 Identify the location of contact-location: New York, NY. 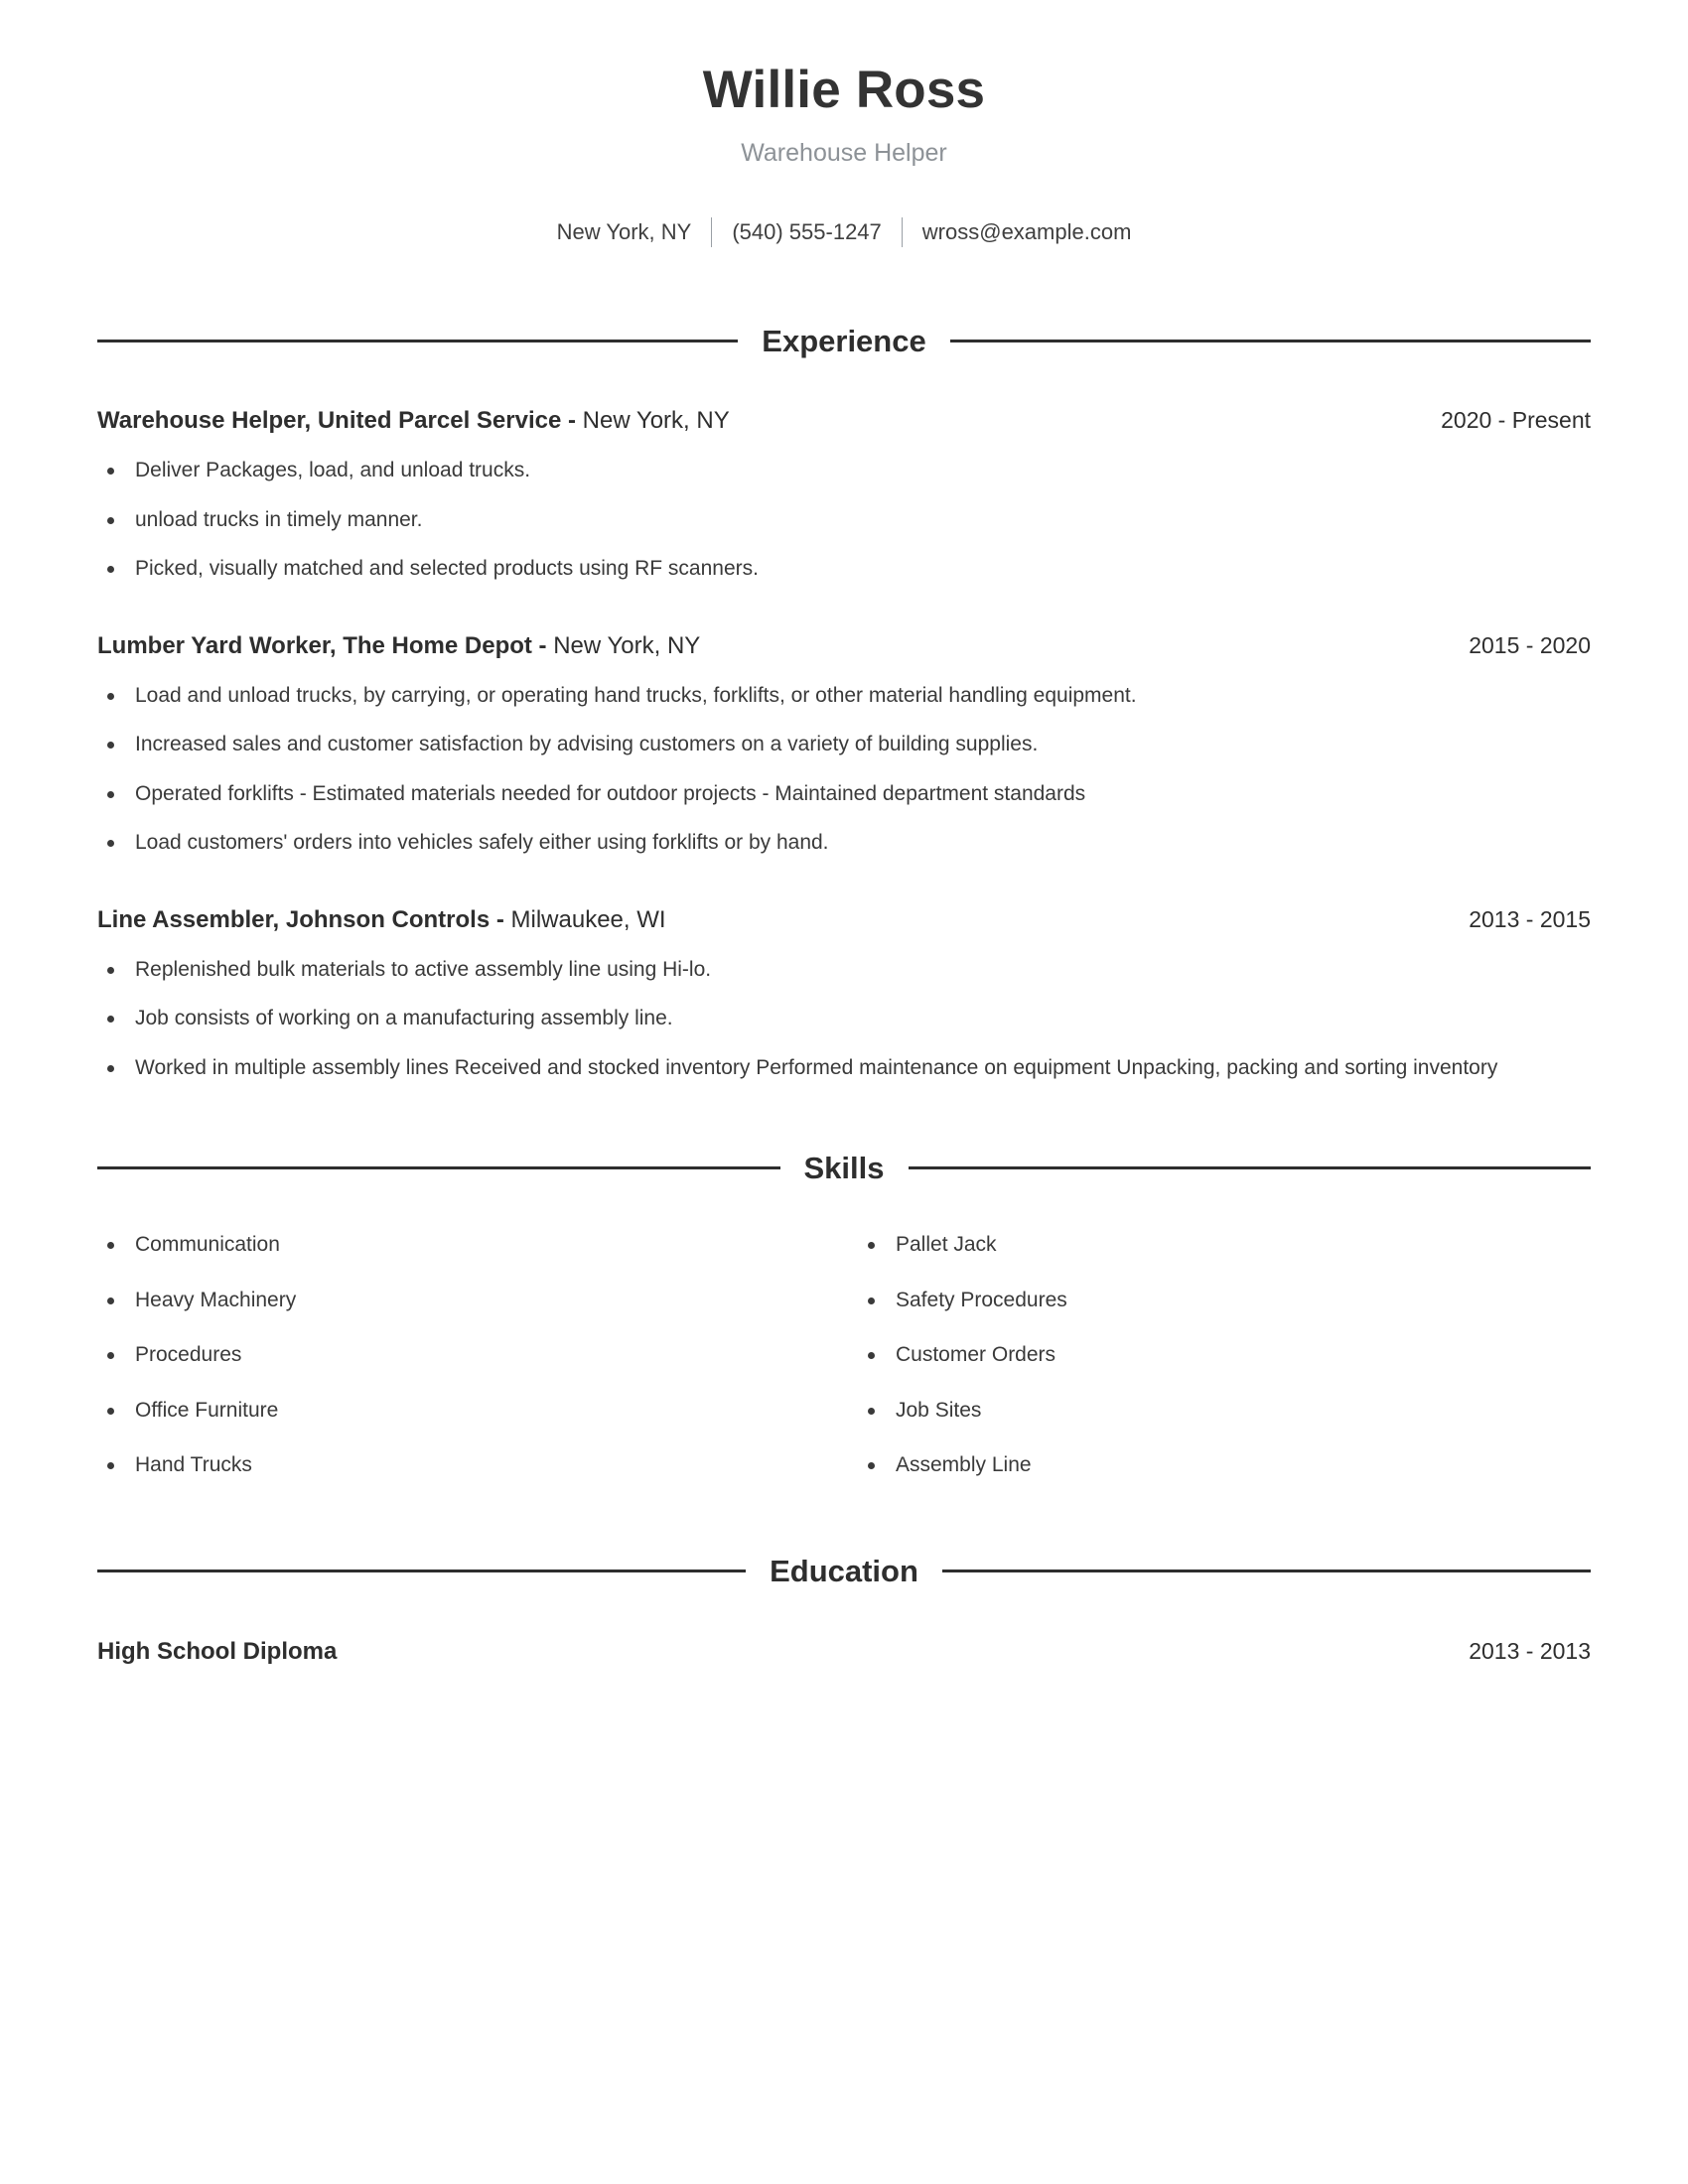
(624, 232).